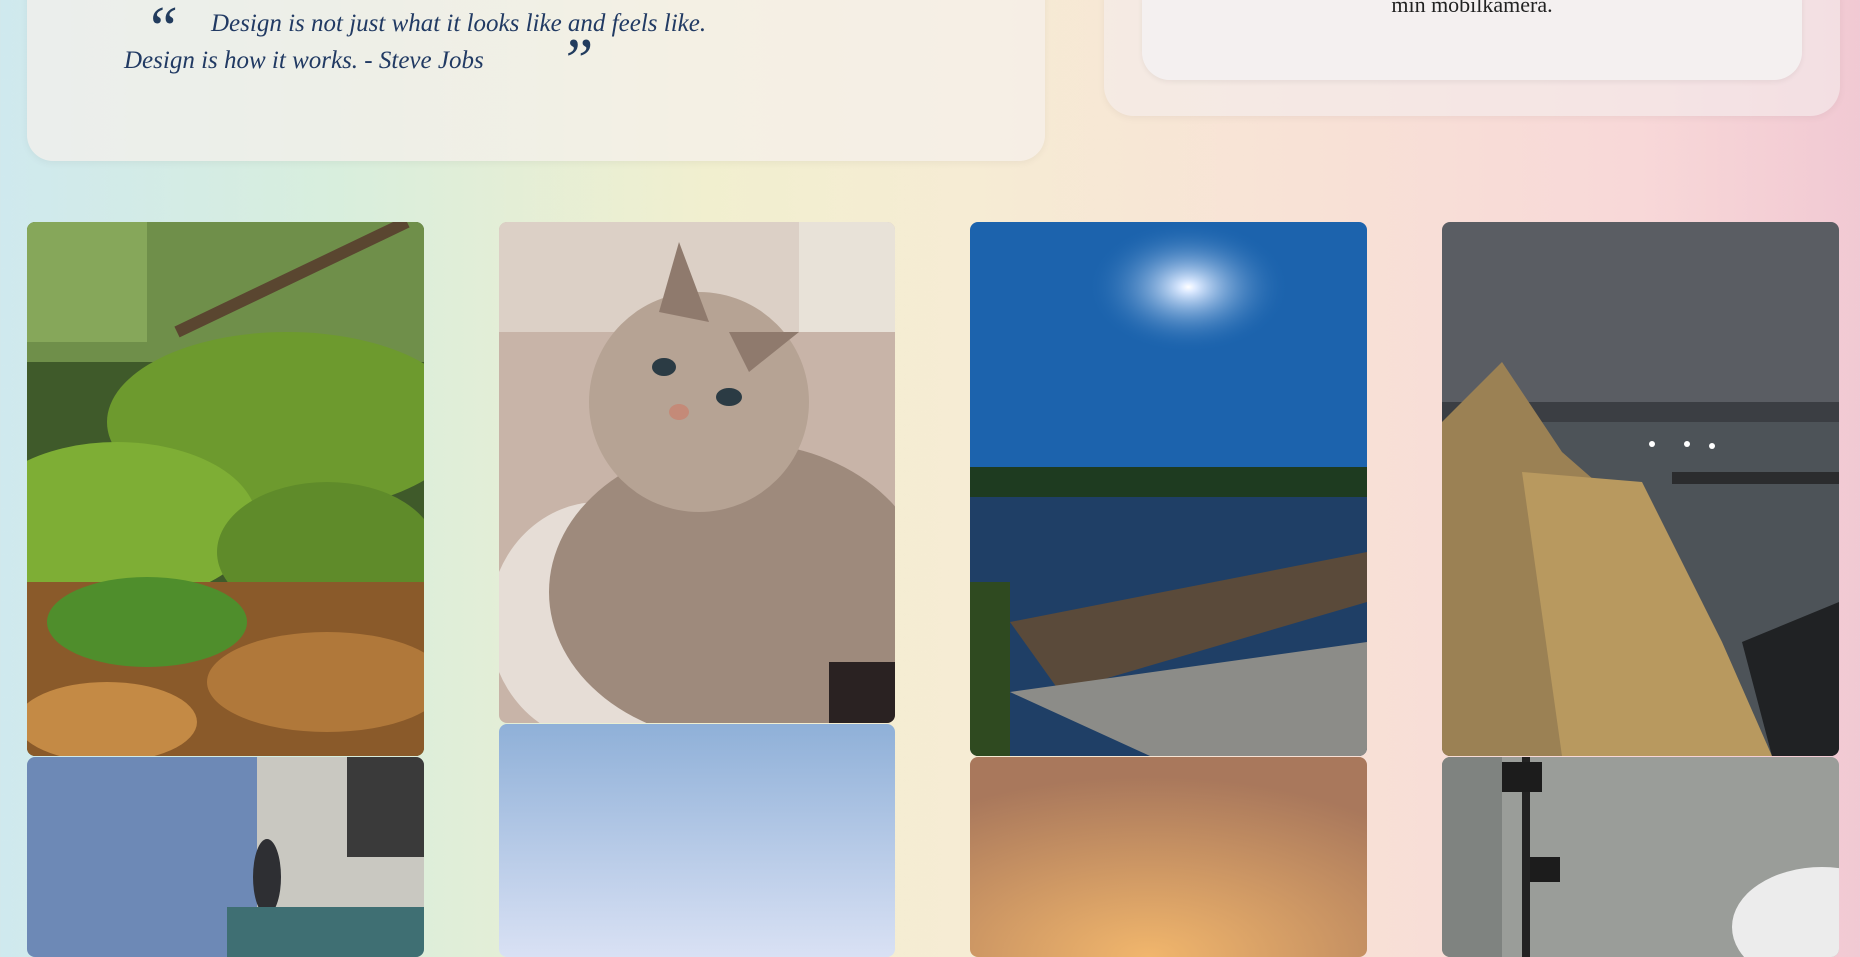 This screenshot has width=1860, height=957. I want to click on quote-line-2: Design is how it works. - Steve Jobs, so click(304, 60).